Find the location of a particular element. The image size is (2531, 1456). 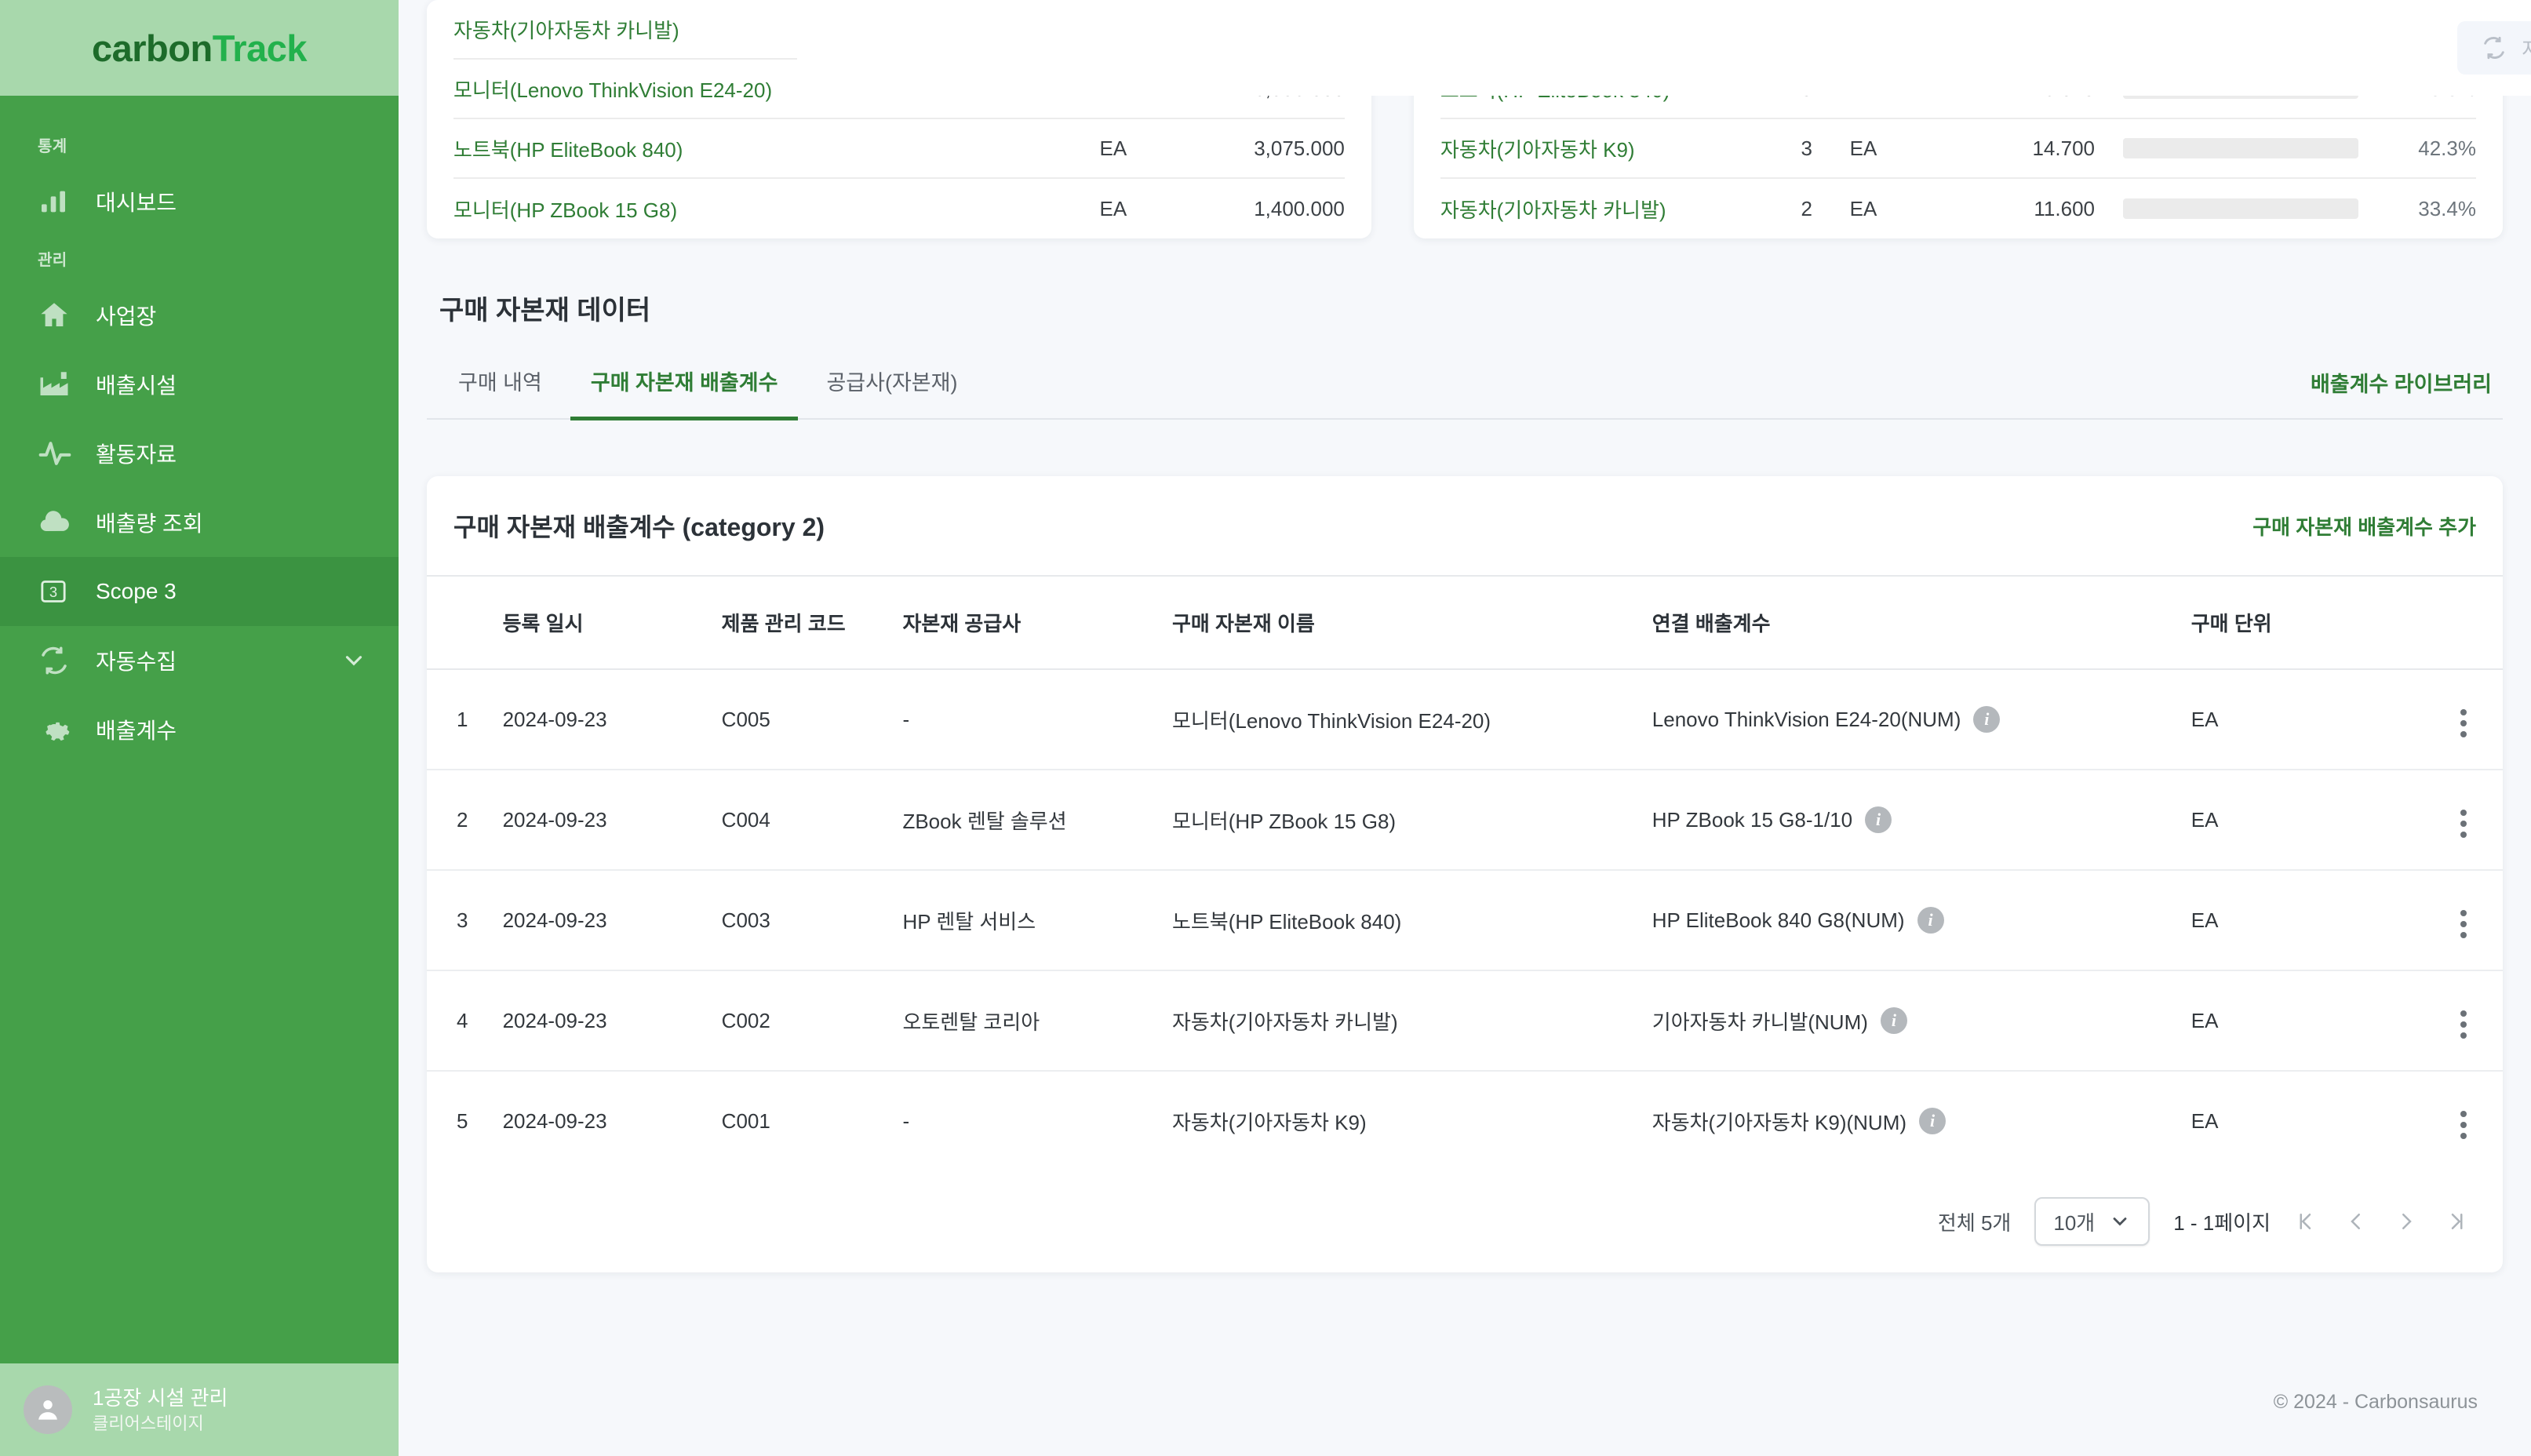

chevron-down-icon is located at coordinates (354, 660).